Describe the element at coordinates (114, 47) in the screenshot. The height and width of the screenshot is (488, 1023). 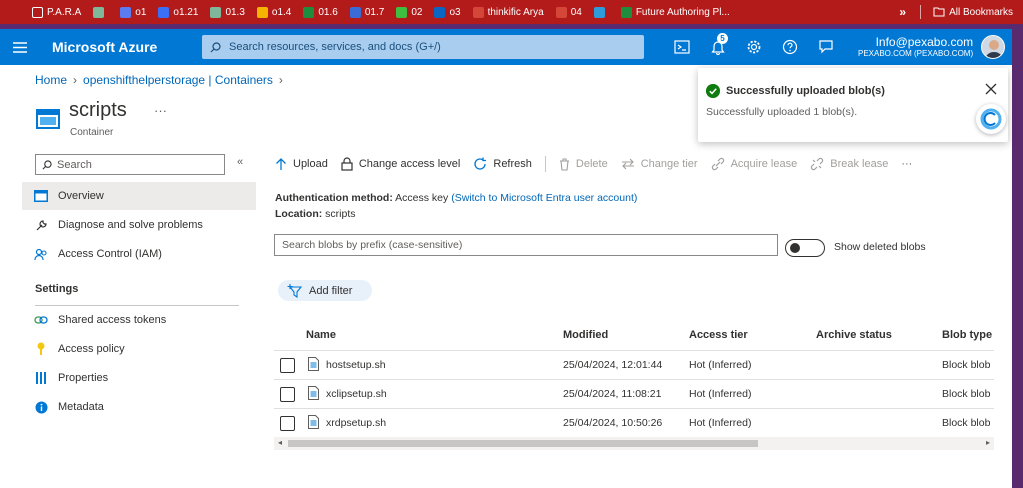
I see `azure-brand: Microsoft Azure` at that location.